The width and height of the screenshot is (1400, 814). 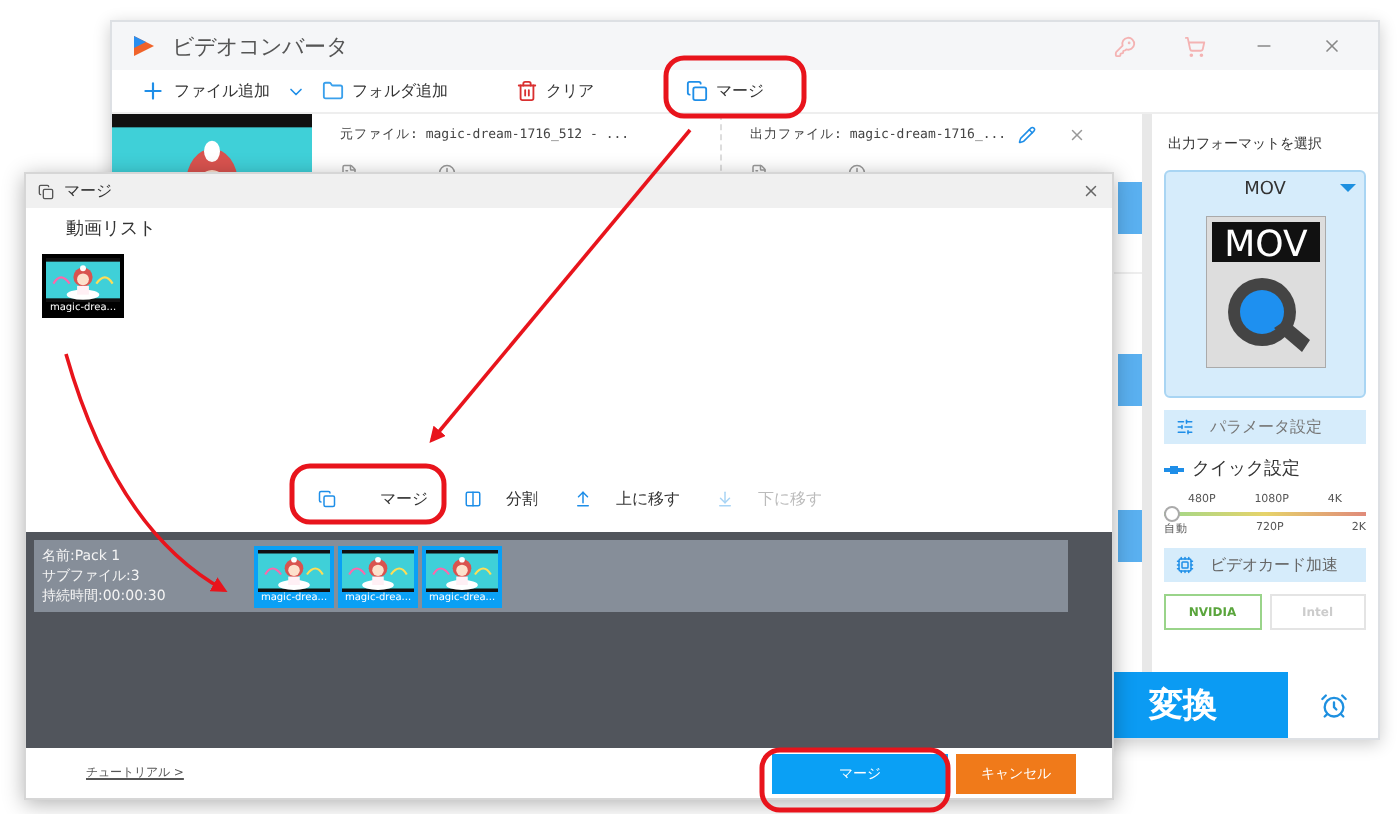 I want to click on key-icon, so click(x=1125, y=46).